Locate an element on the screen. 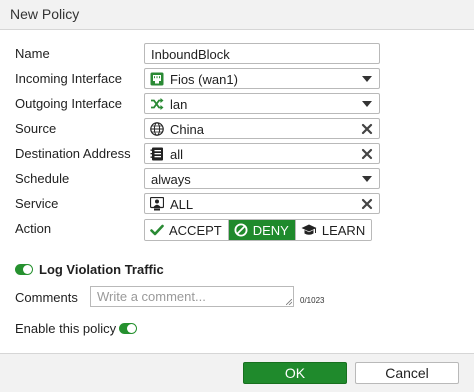 The height and width of the screenshot is (392, 474). source-label: Source is located at coordinates (36, 128).